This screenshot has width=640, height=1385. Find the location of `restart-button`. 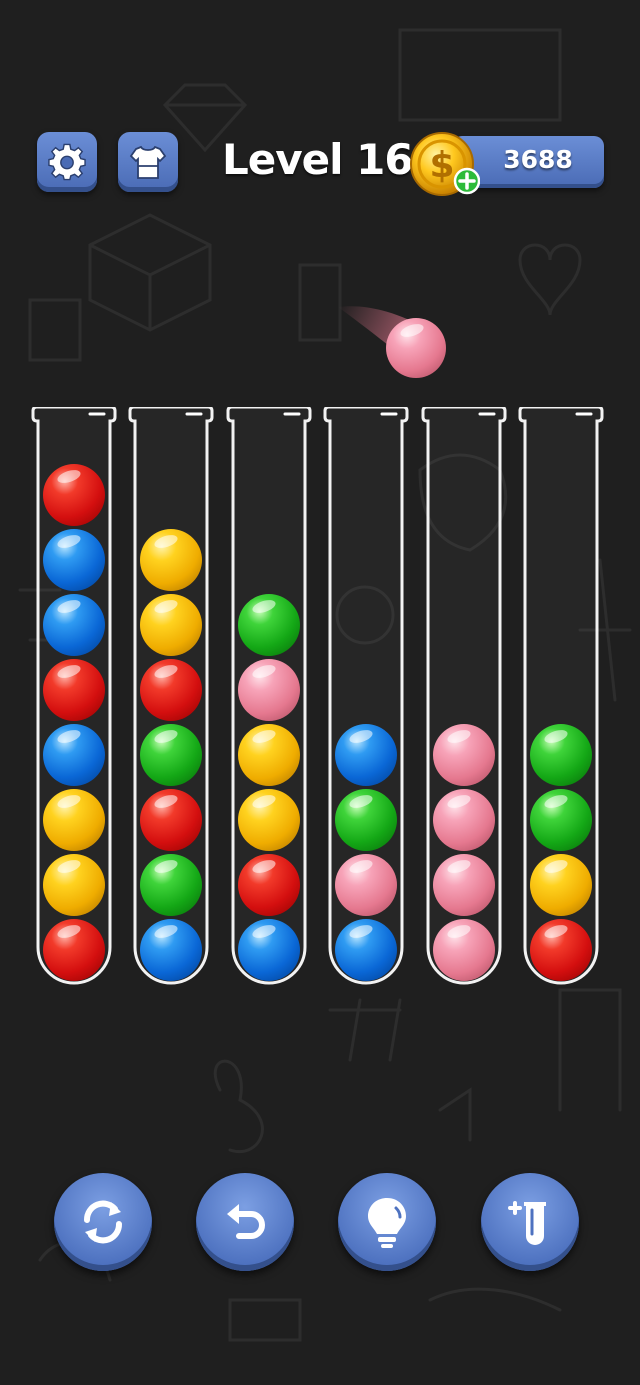

restart-button is located at coordinates (103, 1222).